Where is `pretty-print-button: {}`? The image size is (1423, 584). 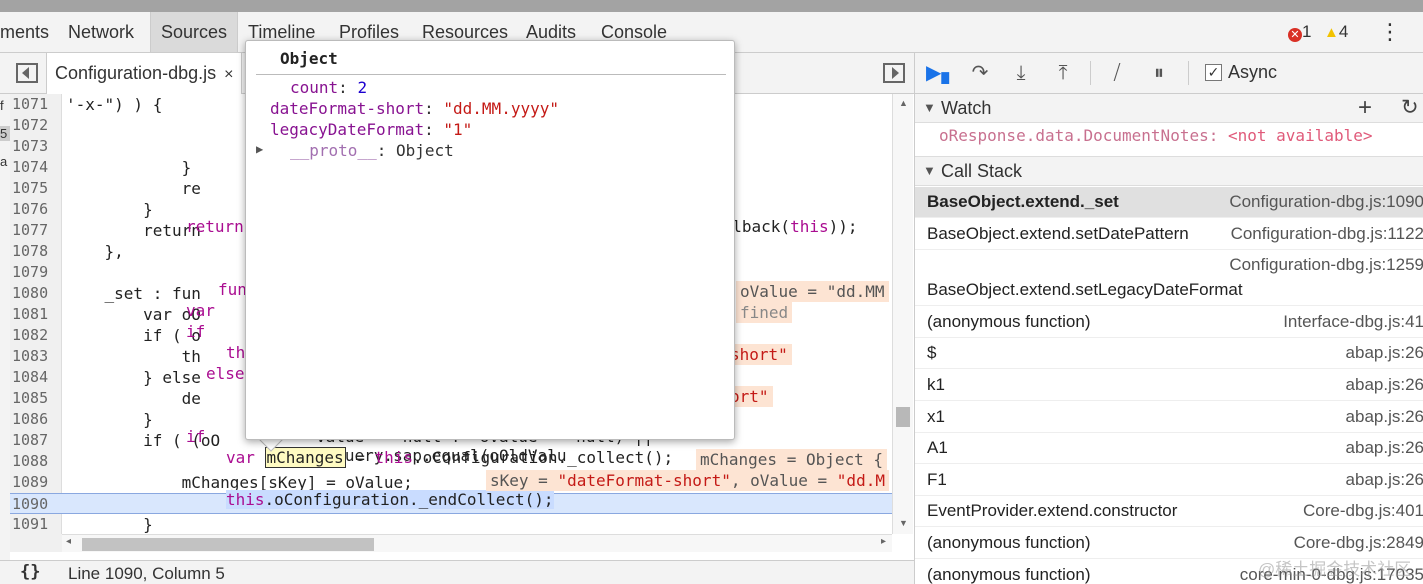 pretty-print-button: {} is located at coordinates (30, 572).